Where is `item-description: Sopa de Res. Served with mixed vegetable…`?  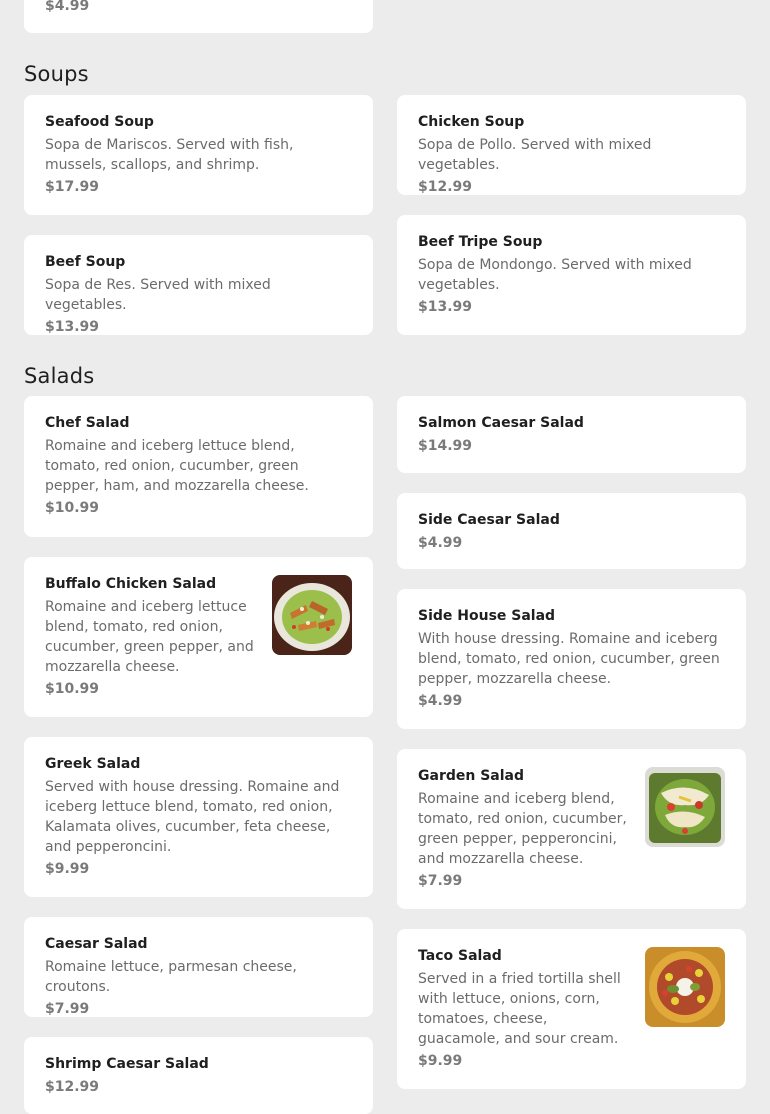 item-description: Sopa de Res. Served with mixed vegetable… is located at coordinates (158, 295).